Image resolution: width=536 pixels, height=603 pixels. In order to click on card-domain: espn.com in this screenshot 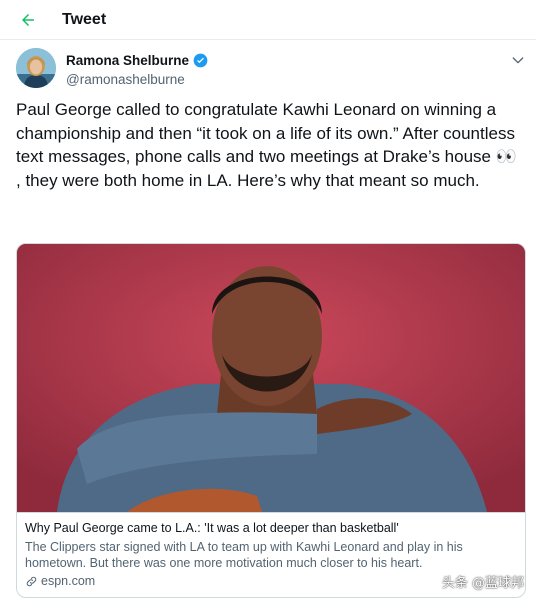, I will do `click(68, 581)`.